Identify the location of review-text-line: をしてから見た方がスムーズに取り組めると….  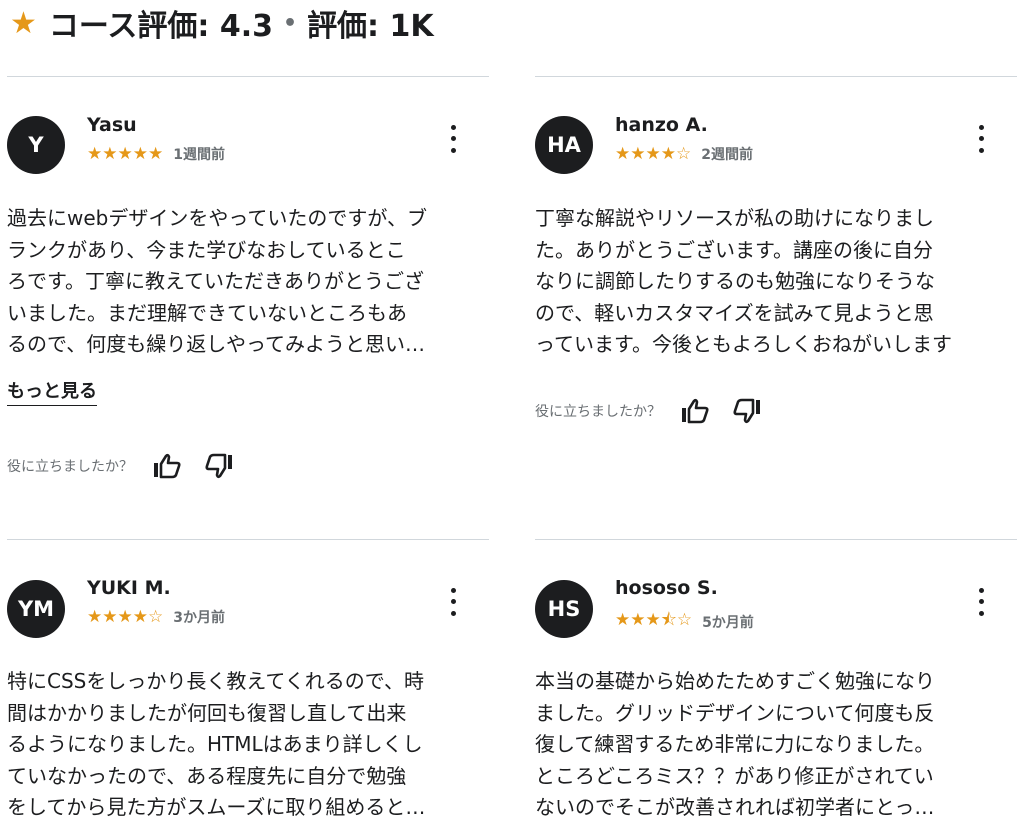
(216, 807).